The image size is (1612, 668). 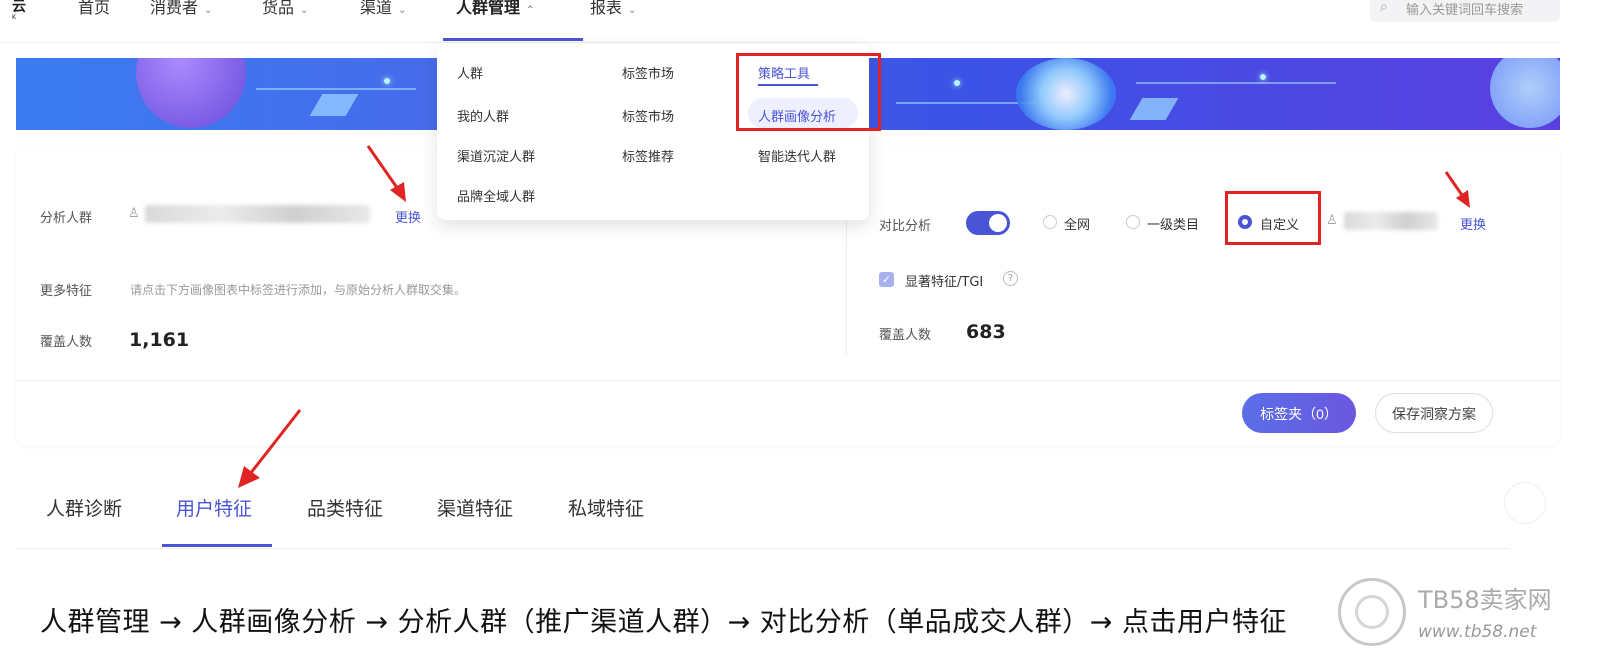 What do you see at coordinates (648, 72) in the screenshot?
I see `menu-item-tag-market: 标签市场` at bounding box center [648, 72].